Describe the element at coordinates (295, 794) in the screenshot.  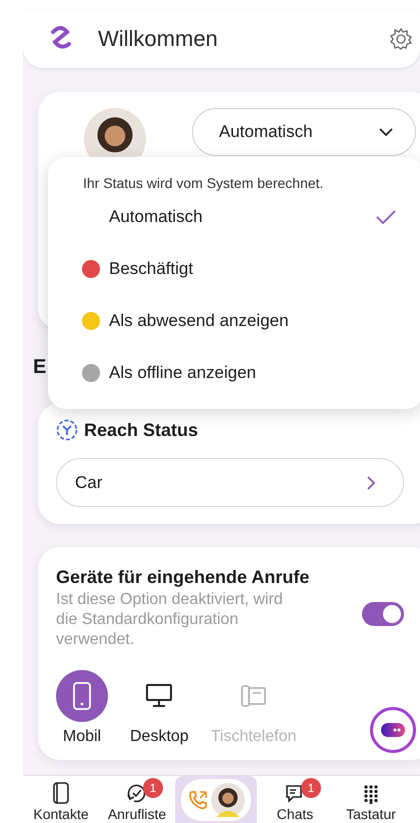
I see `chat-icon` at that location.